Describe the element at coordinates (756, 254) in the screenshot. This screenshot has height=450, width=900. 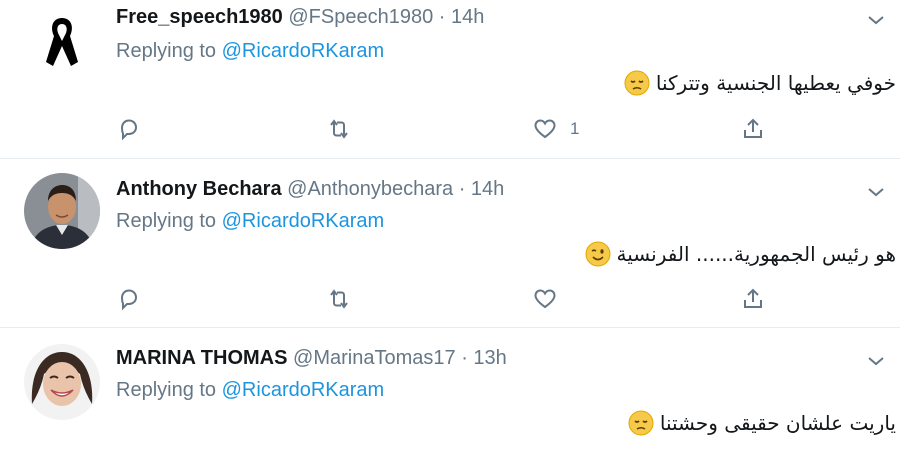
I see `tweet-text-content: هو رئيس الجمهورية...... الفرنسية` at that location.